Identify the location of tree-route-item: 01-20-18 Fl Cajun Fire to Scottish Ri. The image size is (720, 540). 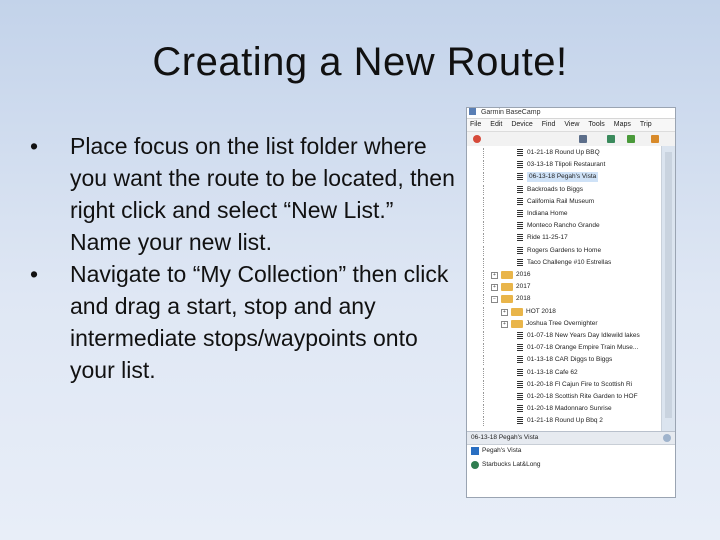
(564, 384).